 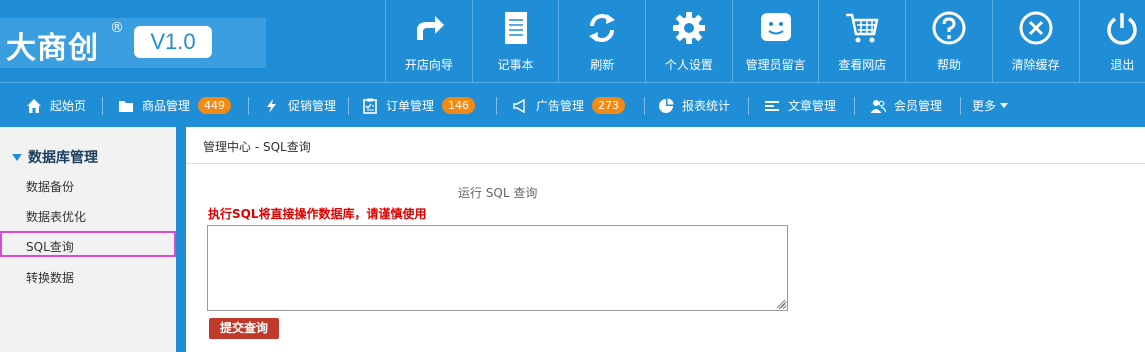 I want to click on topnav-personal-settings: 个人设置, so click(x=688, y=41).